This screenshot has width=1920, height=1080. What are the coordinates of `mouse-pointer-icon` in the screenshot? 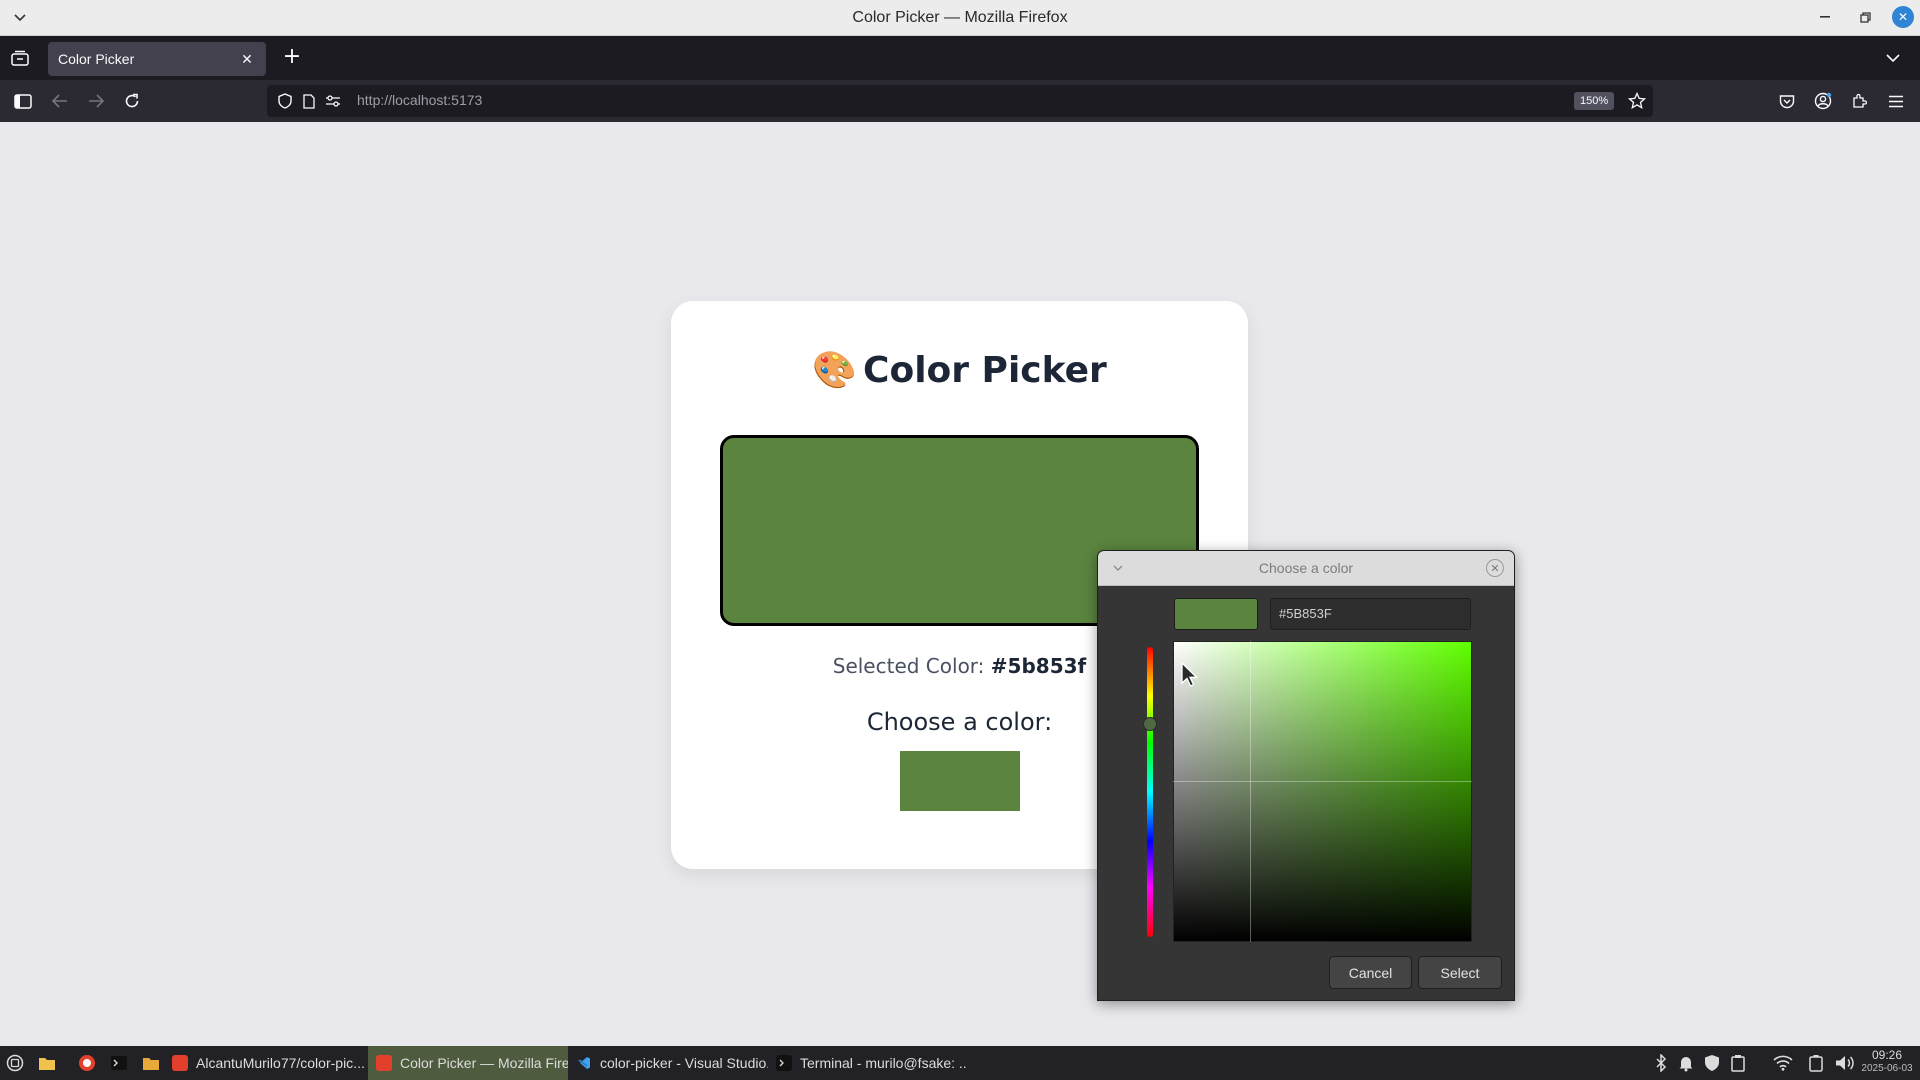 It's located at (1190, 674).